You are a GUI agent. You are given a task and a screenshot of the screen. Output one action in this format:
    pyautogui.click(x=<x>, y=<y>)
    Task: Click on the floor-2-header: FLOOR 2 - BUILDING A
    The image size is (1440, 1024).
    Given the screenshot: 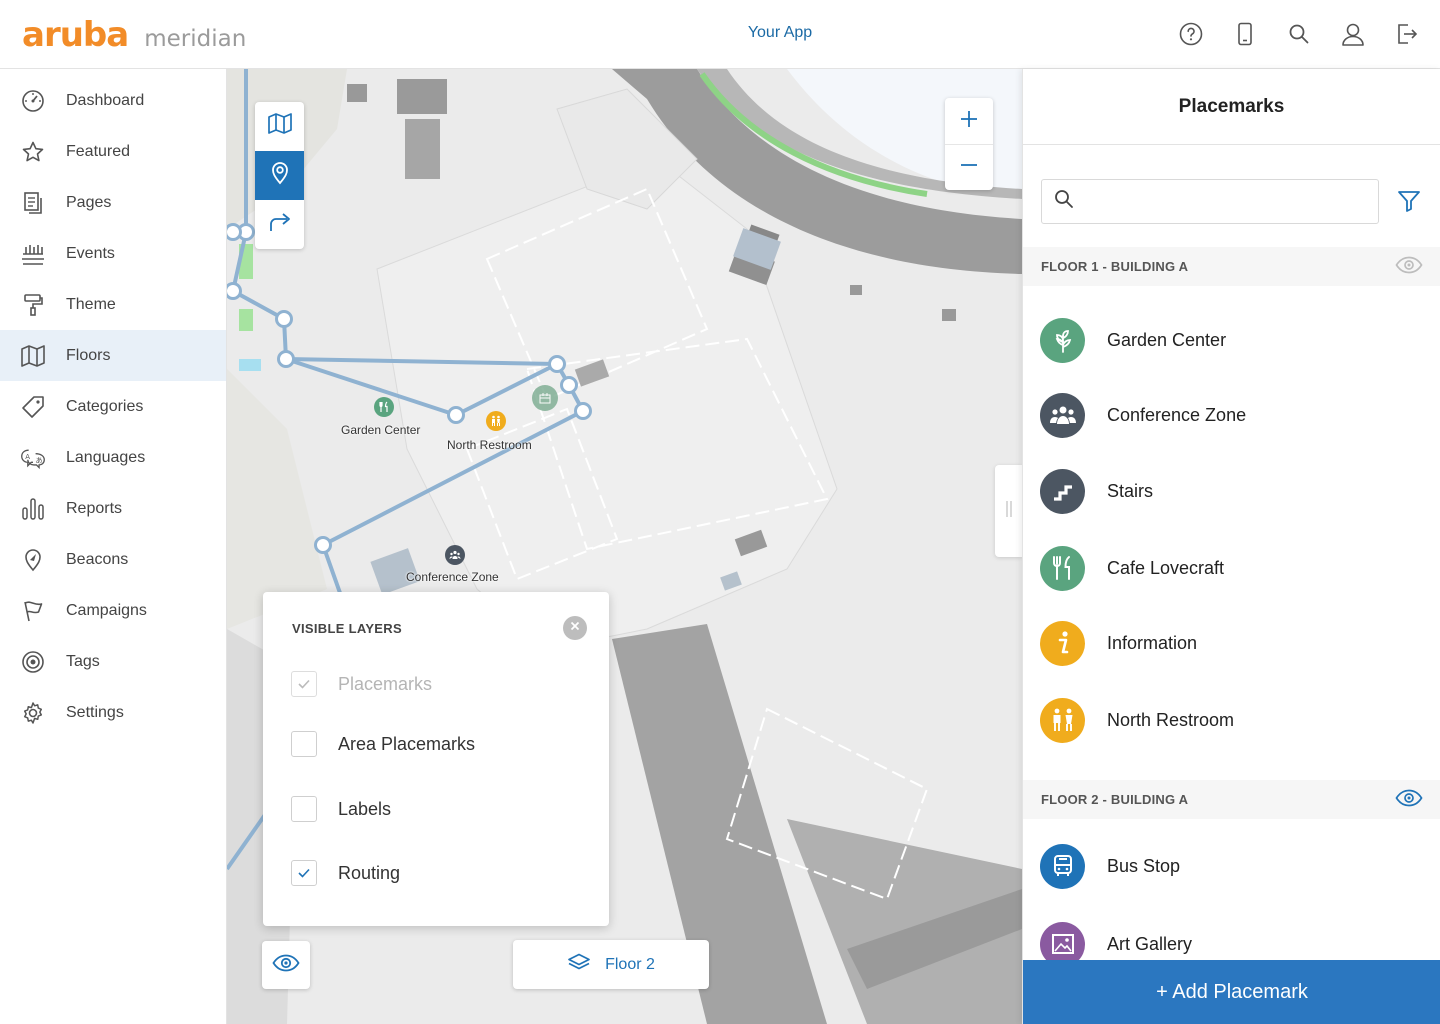 What is the action you would take?
    pyautogui.click(x=1231, y=799)
    